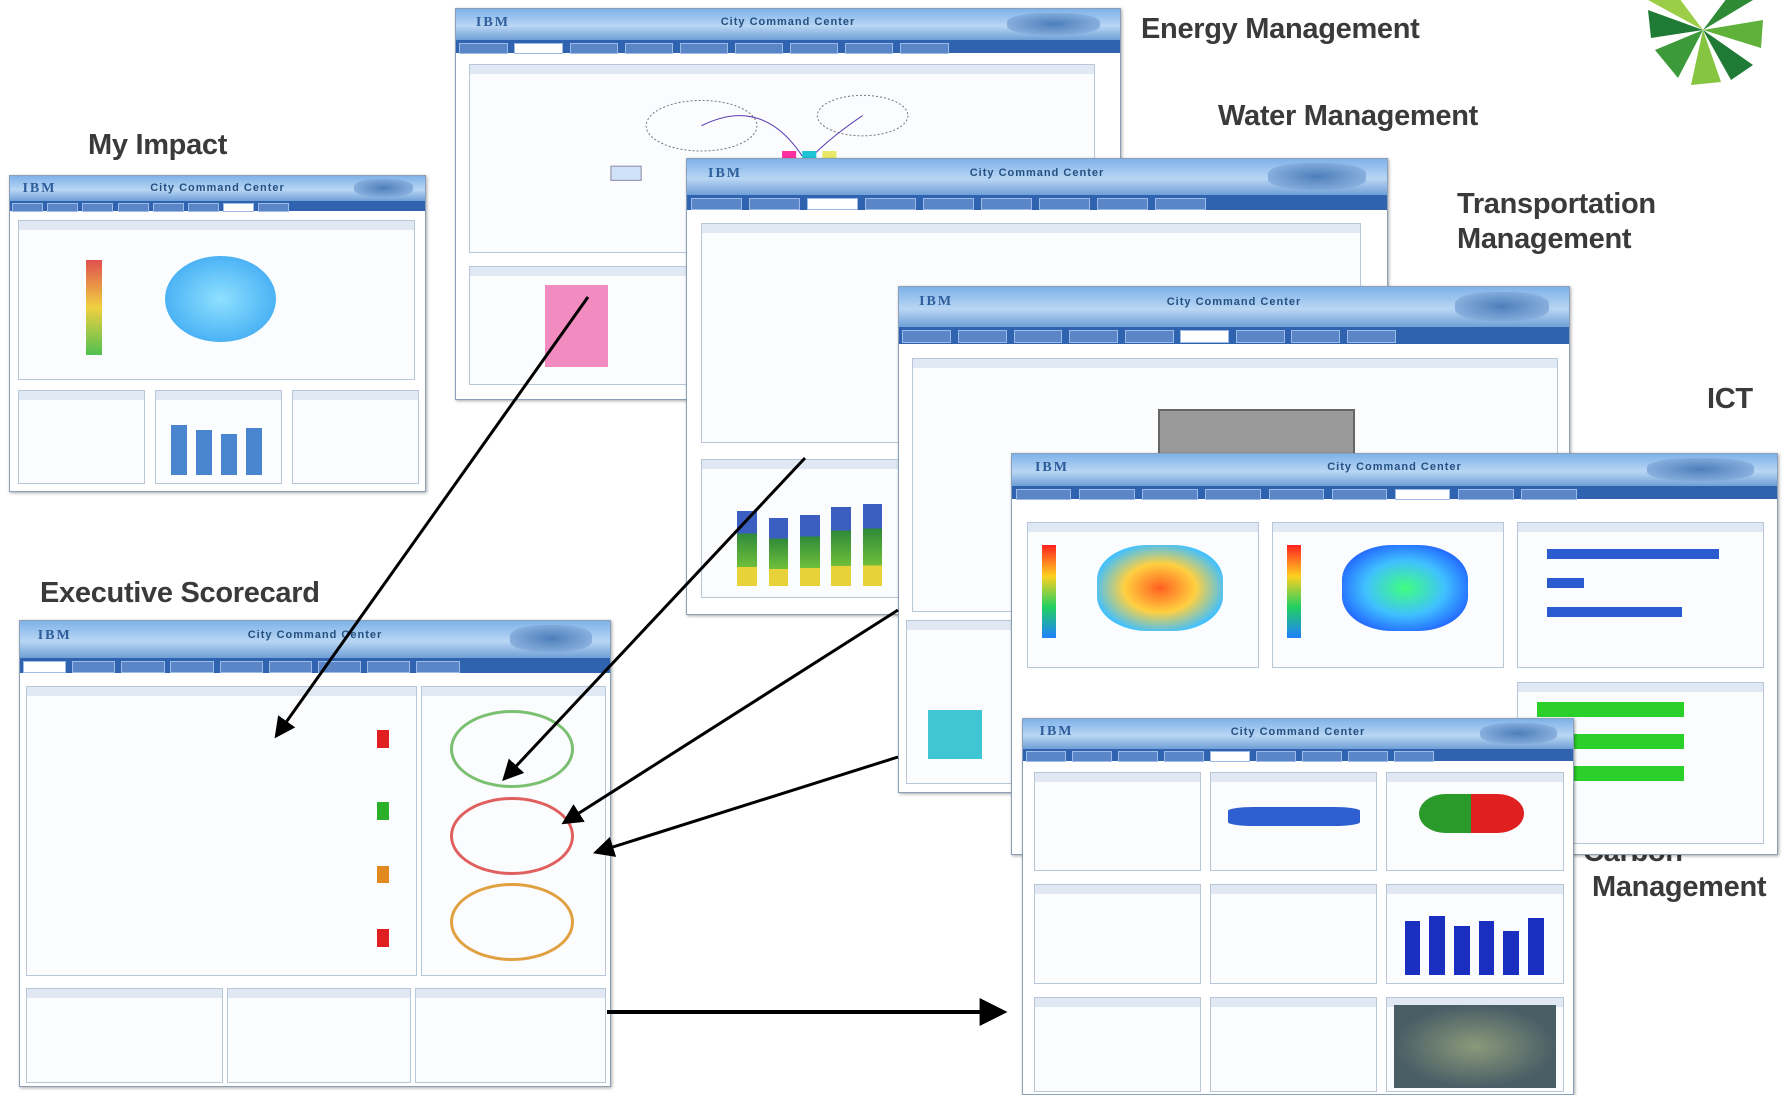 The image size is (1788, 1095). What do you see at coordinates (730, 716) in the screenshot?
I see `arrow-transport-to-scorecard` at bounding box center [730, 716].